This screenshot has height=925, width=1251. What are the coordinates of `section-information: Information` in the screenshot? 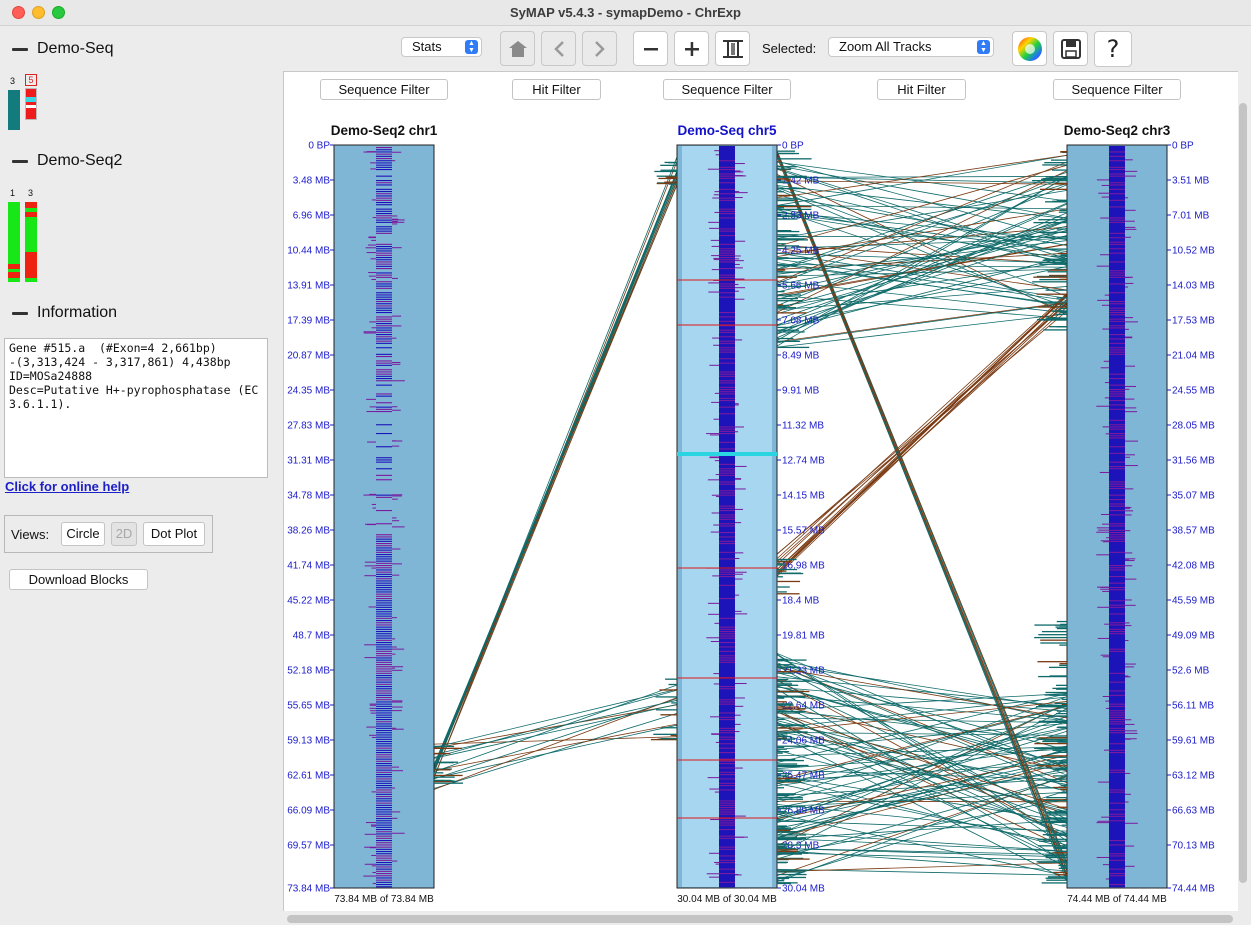 It's located at (64, 313).